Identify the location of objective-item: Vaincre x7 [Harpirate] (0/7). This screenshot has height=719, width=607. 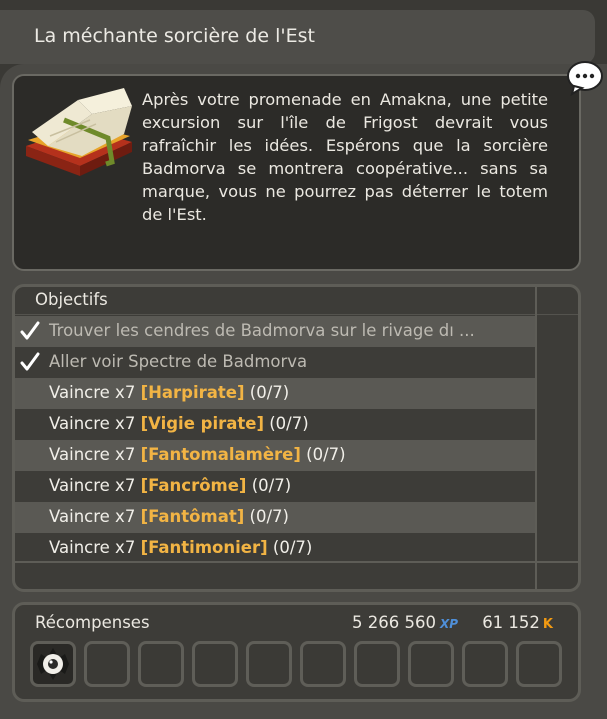
(275, 393).